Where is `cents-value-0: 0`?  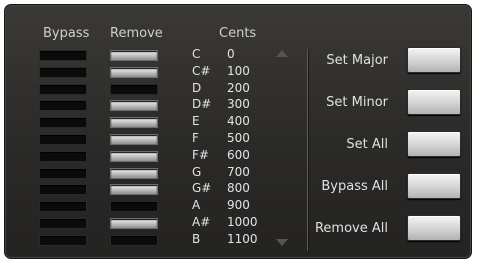 cents-value-0: 0 is located at coordinates (231, 54).